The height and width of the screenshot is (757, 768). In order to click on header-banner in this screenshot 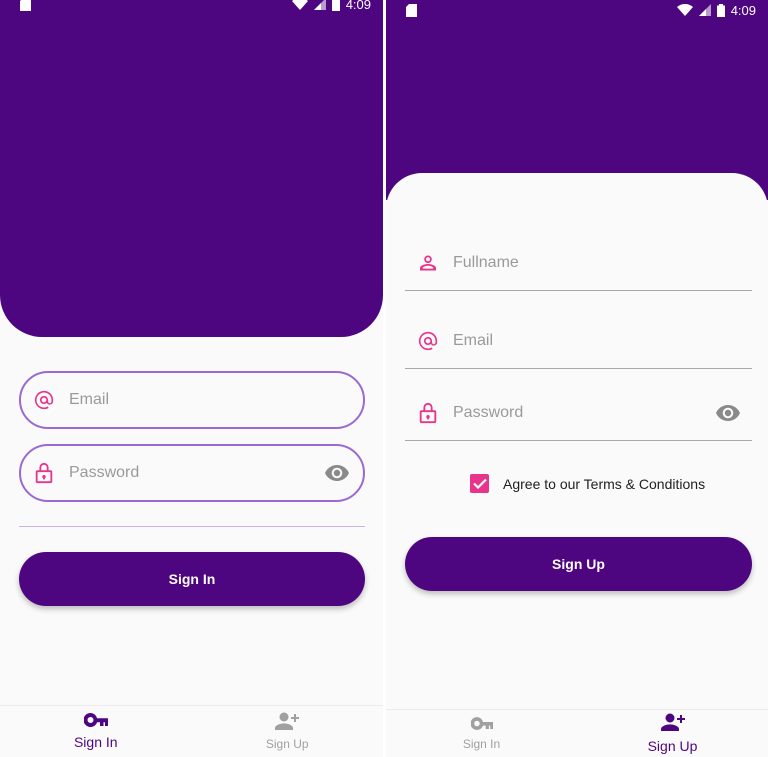, I will do `click(577, 100)`.